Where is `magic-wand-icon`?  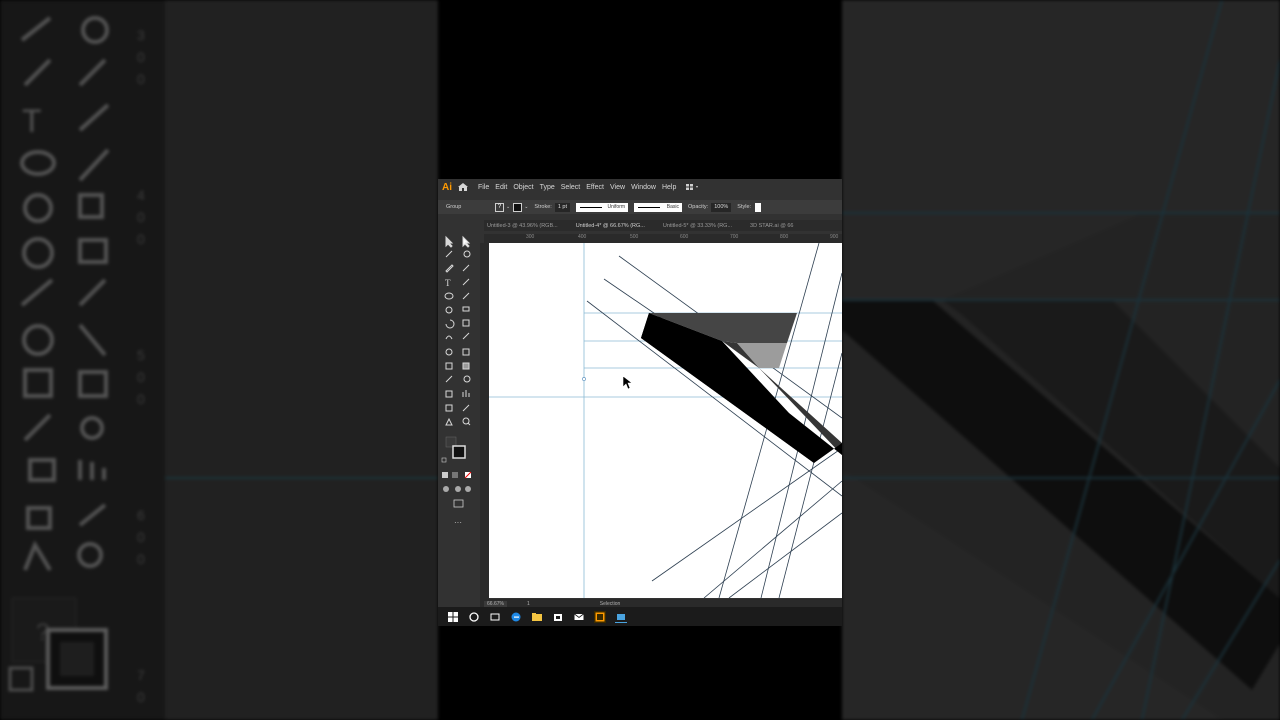
magic-wand-icon is located at coordinates (449, 254).